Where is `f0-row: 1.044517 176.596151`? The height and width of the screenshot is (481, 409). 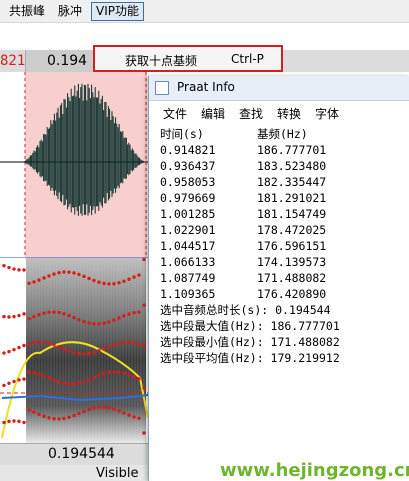 f0-row: 1.044517 176.596151 is located at coordinates (250, 246).